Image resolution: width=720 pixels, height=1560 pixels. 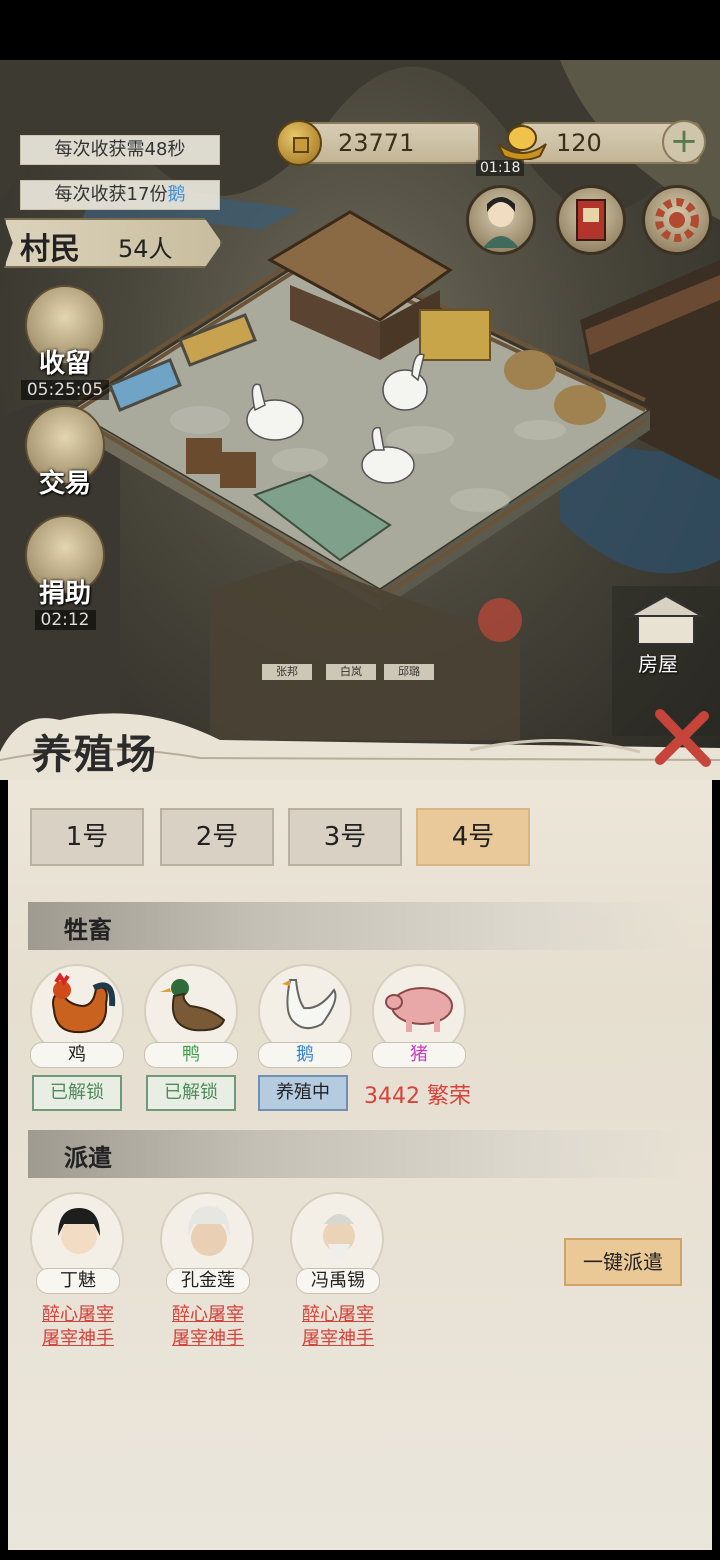 I want to click on panel-title: 养殖场, so click(x=95, y=754).